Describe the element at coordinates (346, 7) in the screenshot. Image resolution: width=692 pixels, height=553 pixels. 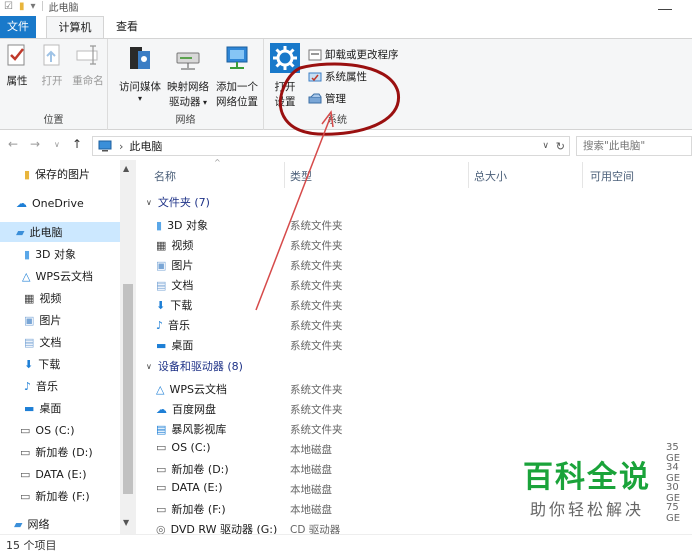
I see `title-bar: ☑ ▮ ▾ 此电脑` at that location.